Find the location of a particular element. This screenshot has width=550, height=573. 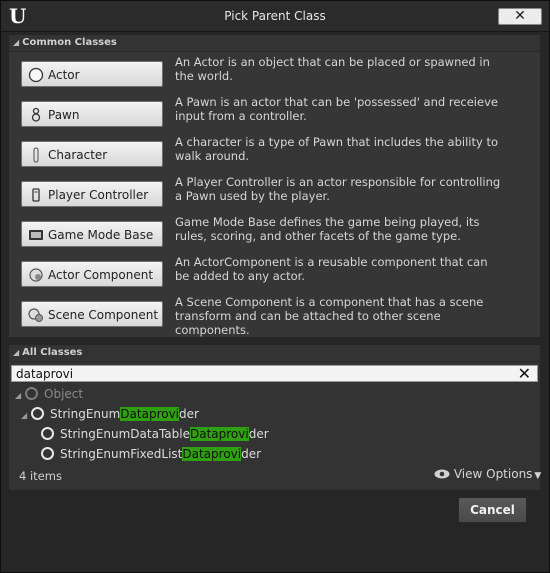

character-icon is located at coordinates (36, 155).